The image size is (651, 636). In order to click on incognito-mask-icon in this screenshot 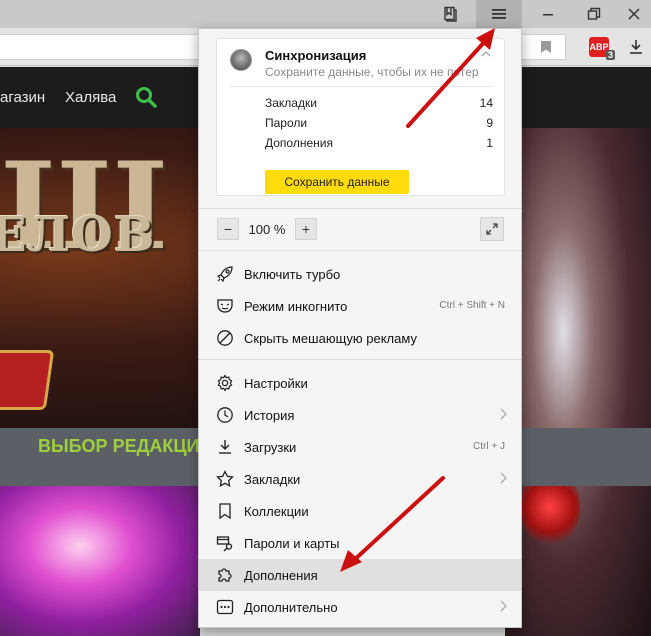, I will do `click(225, 306)`.